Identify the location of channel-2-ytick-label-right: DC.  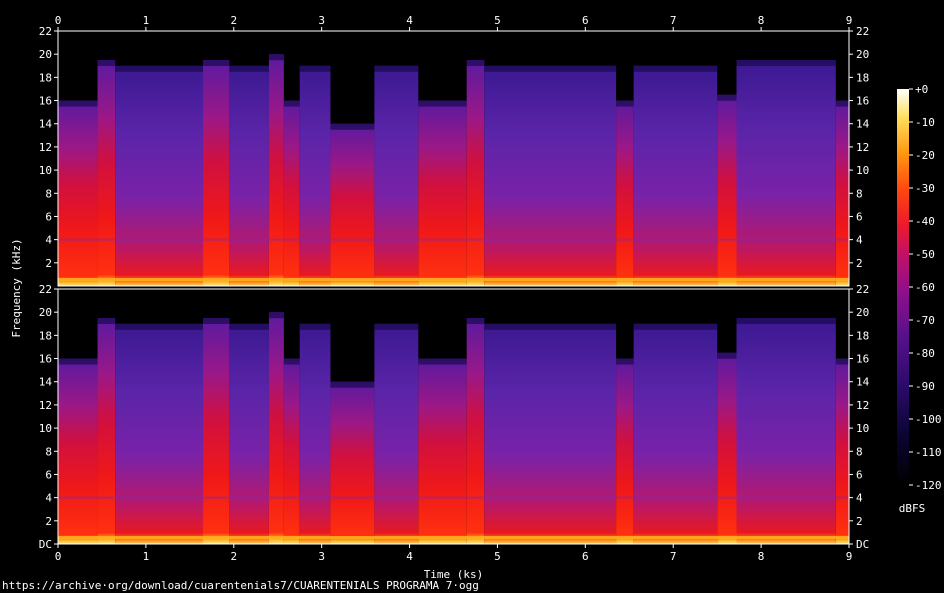
(862, 544).